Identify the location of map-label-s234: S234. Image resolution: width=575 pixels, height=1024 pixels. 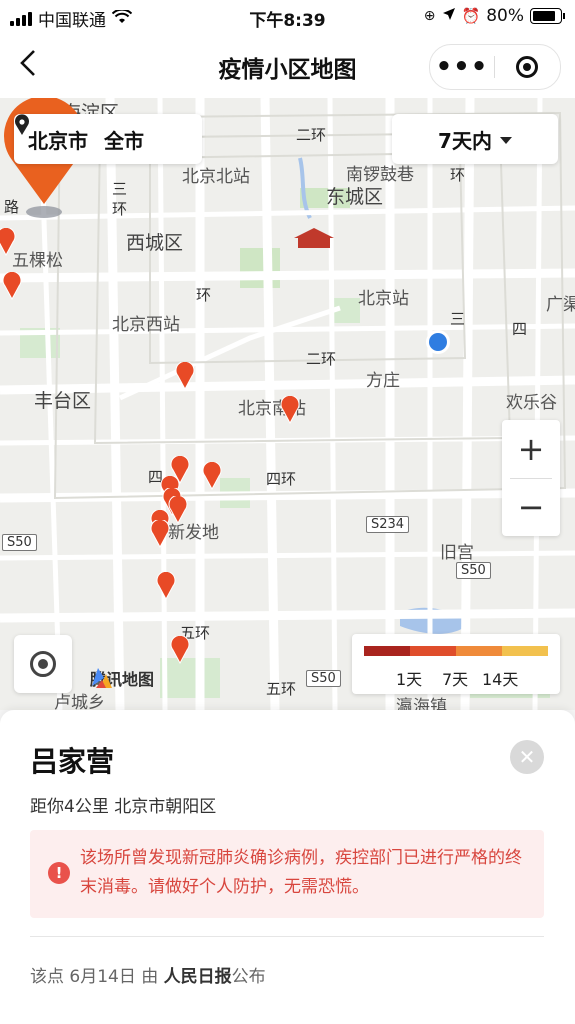
(388, 524).